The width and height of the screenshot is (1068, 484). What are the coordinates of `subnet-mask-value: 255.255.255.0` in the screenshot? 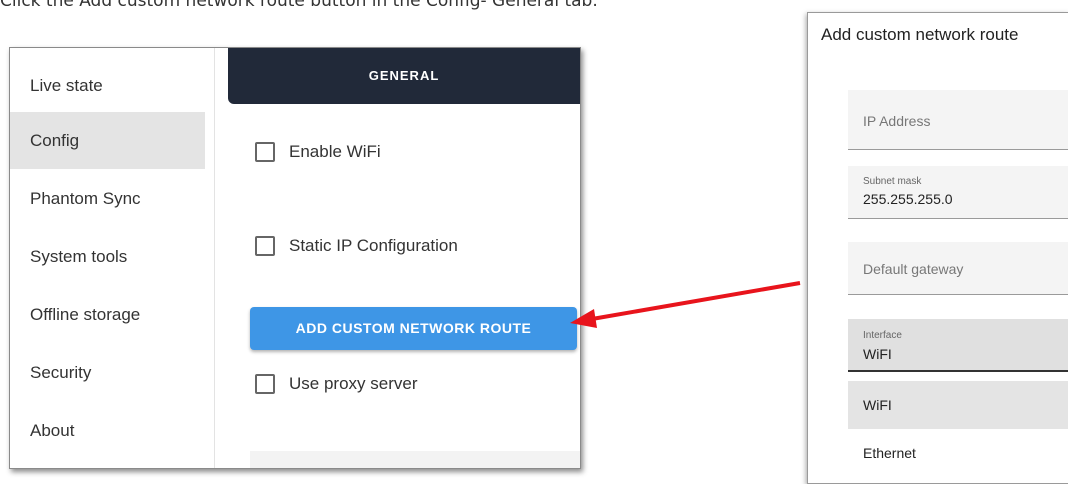 It's located at (908, 199).